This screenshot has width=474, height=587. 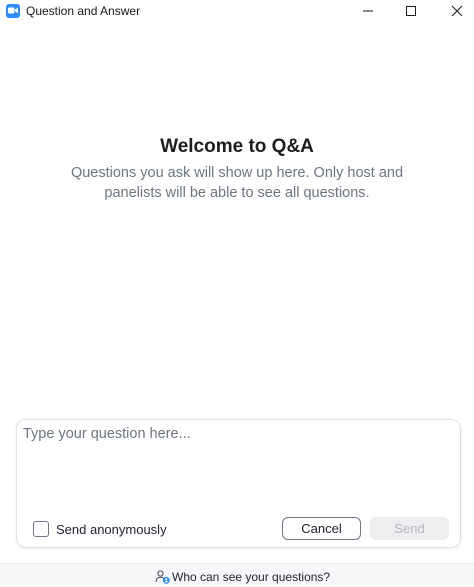 I want to click on welcome-title: Welcome to Q&A, so click(x=237, y=146).